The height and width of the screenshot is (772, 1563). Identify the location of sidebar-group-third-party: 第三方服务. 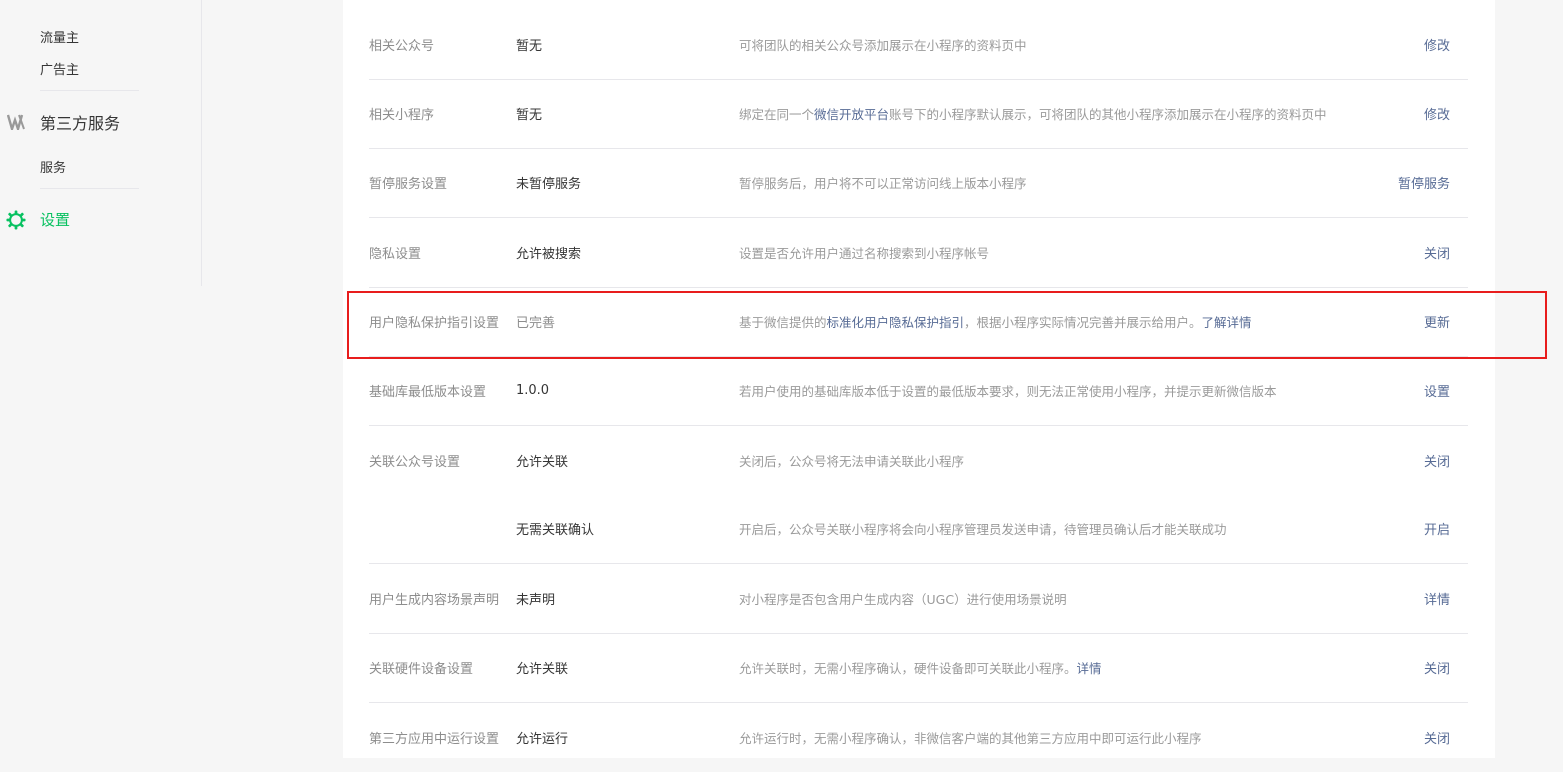
(63, 122).